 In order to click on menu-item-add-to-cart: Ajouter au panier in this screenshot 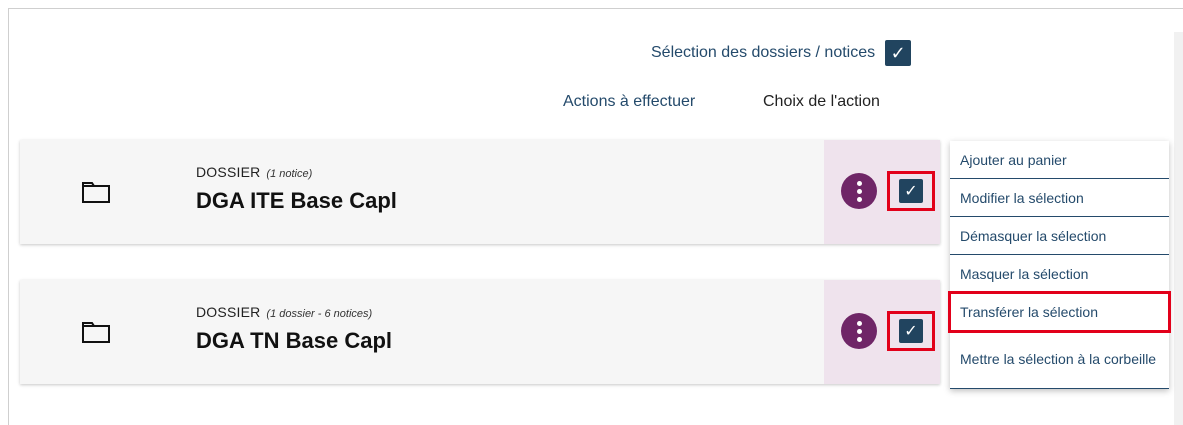, I will do `click(1059, 160)`.